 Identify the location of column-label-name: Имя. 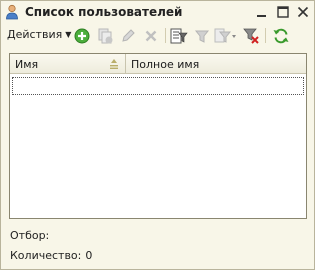
(27, 64).